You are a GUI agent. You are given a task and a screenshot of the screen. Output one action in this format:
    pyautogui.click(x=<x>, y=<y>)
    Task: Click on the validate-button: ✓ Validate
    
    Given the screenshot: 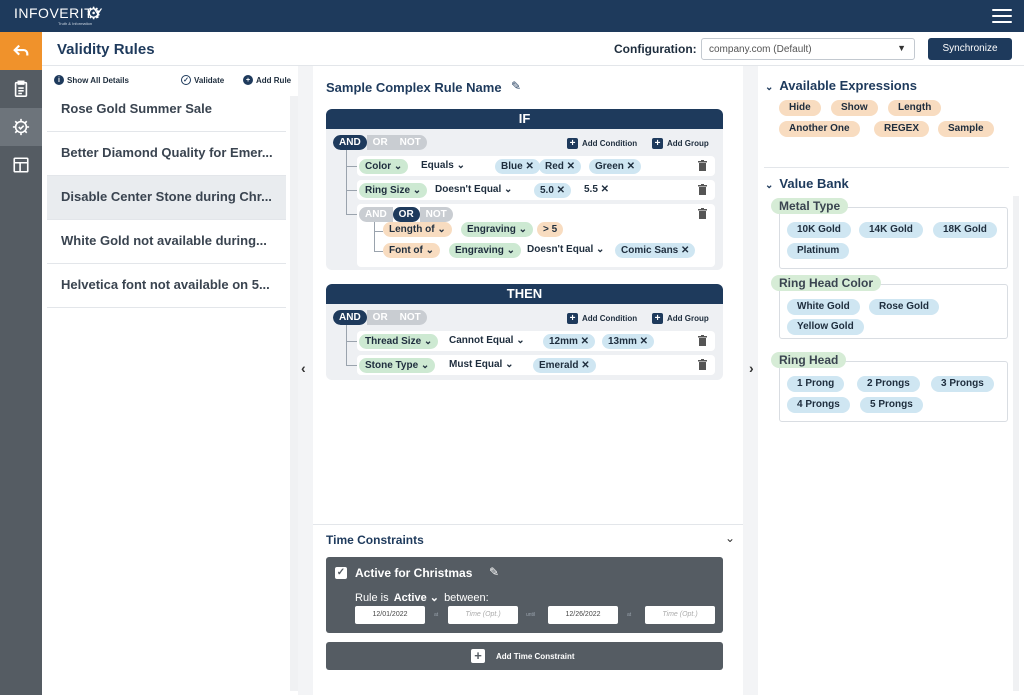 What is the action you would take?
    pyautogui.click(x=202, y=80)
    